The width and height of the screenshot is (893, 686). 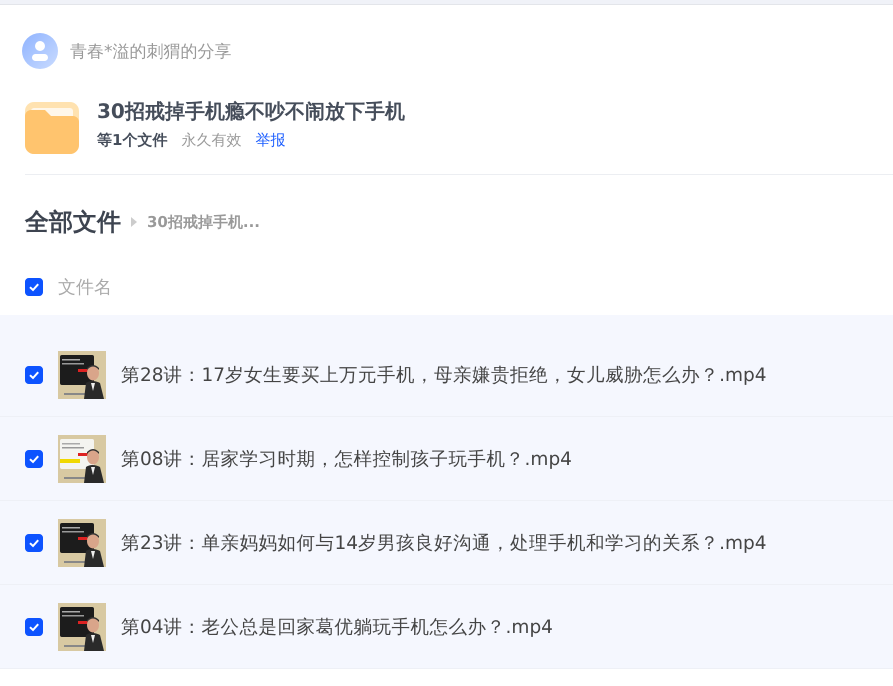 What do you see at coordinates (52, 128) in the screenshot?
I see `folder-icon` at bounding box center [52, 128].